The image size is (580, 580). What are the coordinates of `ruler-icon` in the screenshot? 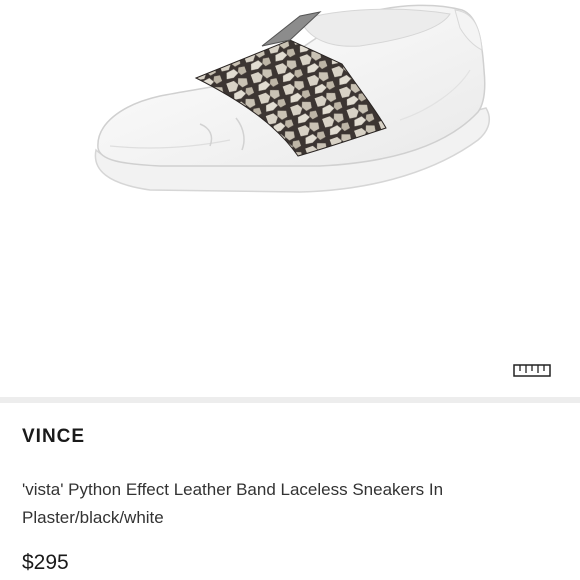 It's located at (532, 370).